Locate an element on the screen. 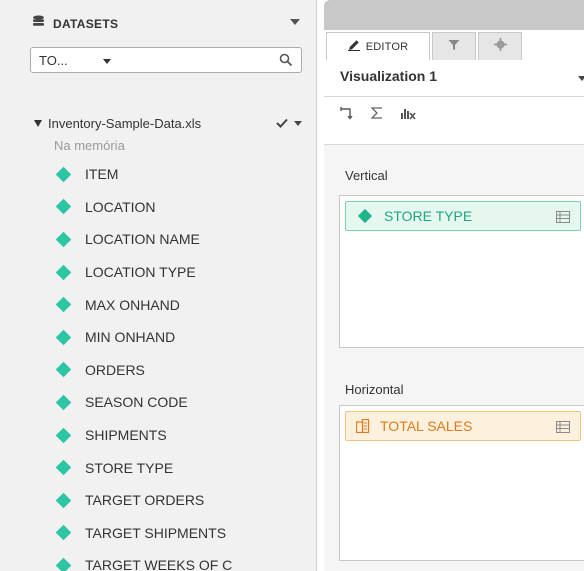 Image resolution: width=584 pixels, height=571 pixels. field-label: SEASON CODE is located at coordinates (136, 402).